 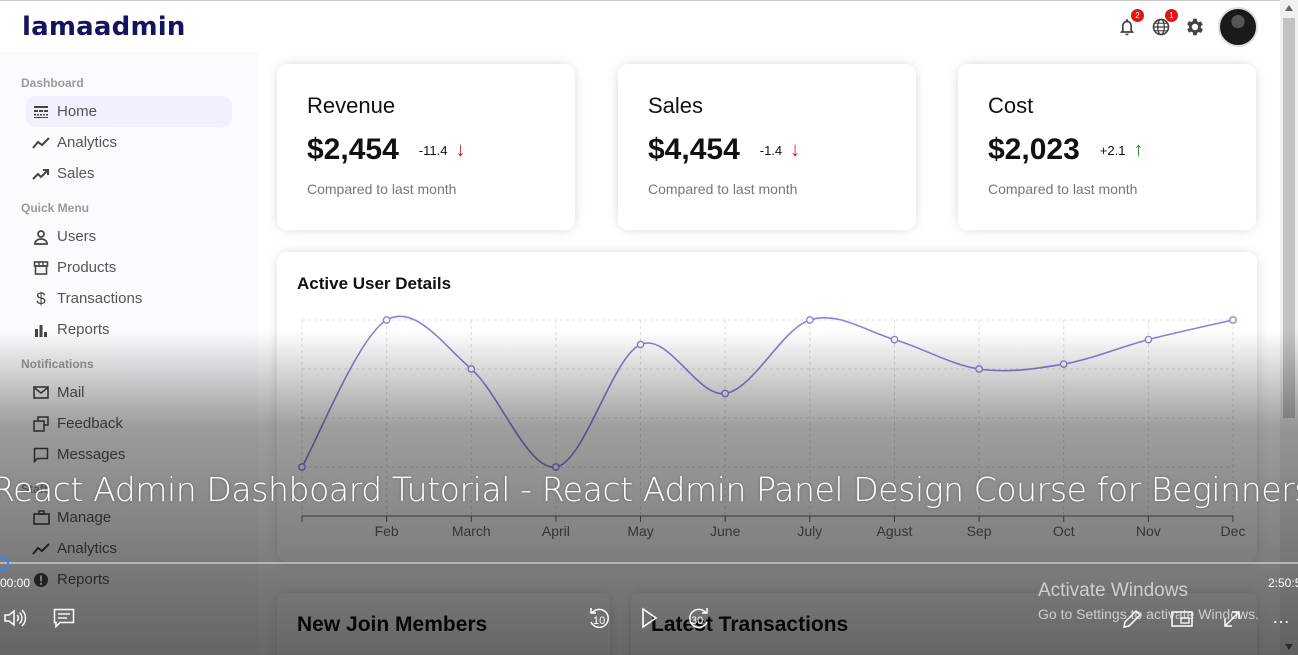 What do you see at coordinates (41, 330) in the screenshot?
I see `bar-chart-icon` at bounding box center [41, 330].